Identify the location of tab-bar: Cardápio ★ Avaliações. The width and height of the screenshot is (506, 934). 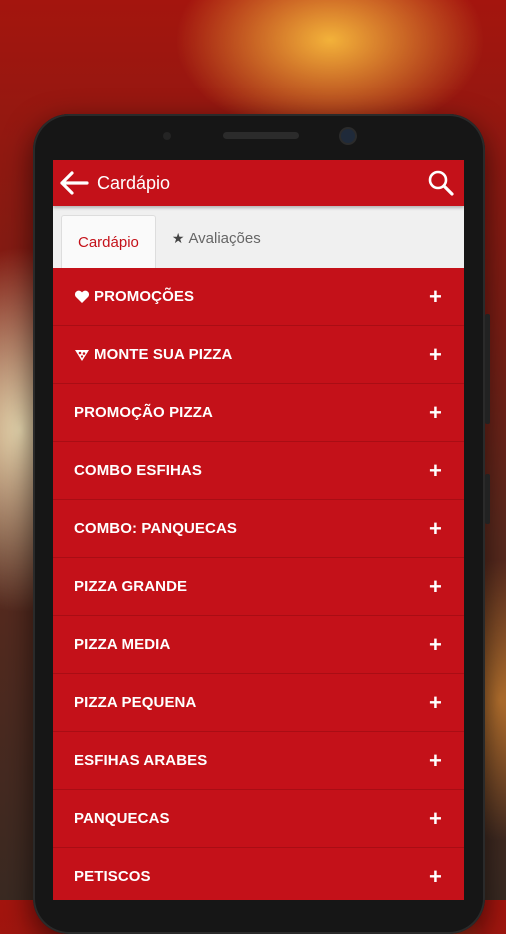
(258, 237).